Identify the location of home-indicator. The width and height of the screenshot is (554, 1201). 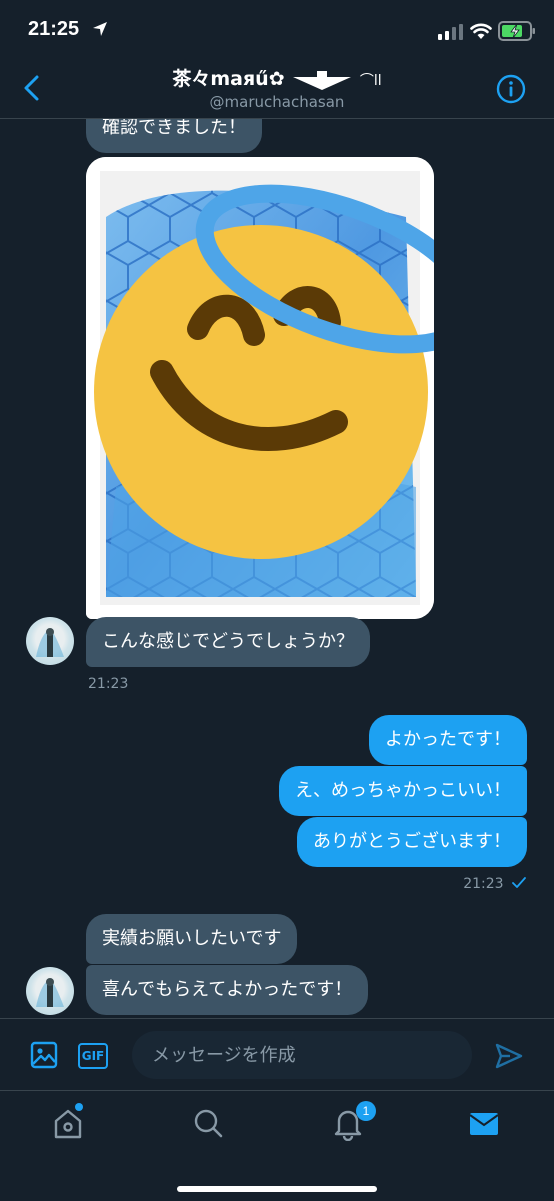
(277, 1189).